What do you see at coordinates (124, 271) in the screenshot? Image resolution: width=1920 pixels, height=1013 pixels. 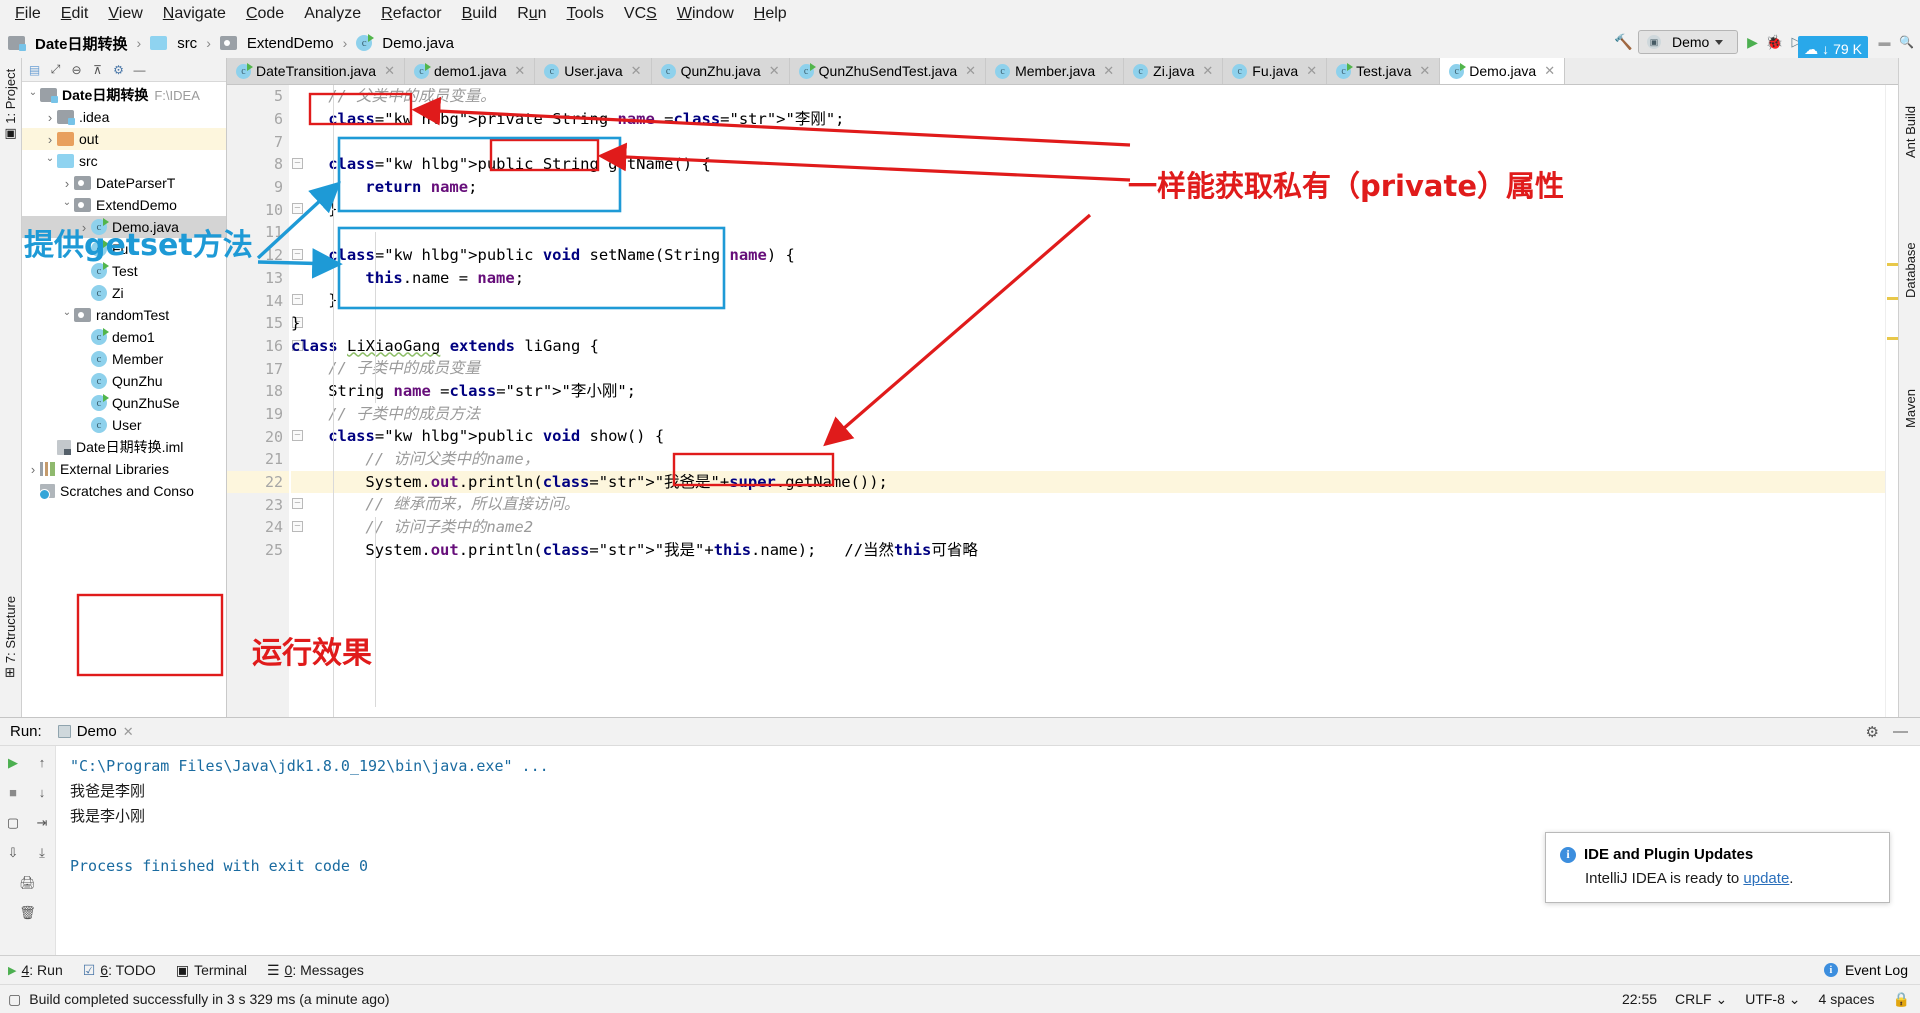 I see `tree-node-test: c Test` at bounding box center [124, 271].